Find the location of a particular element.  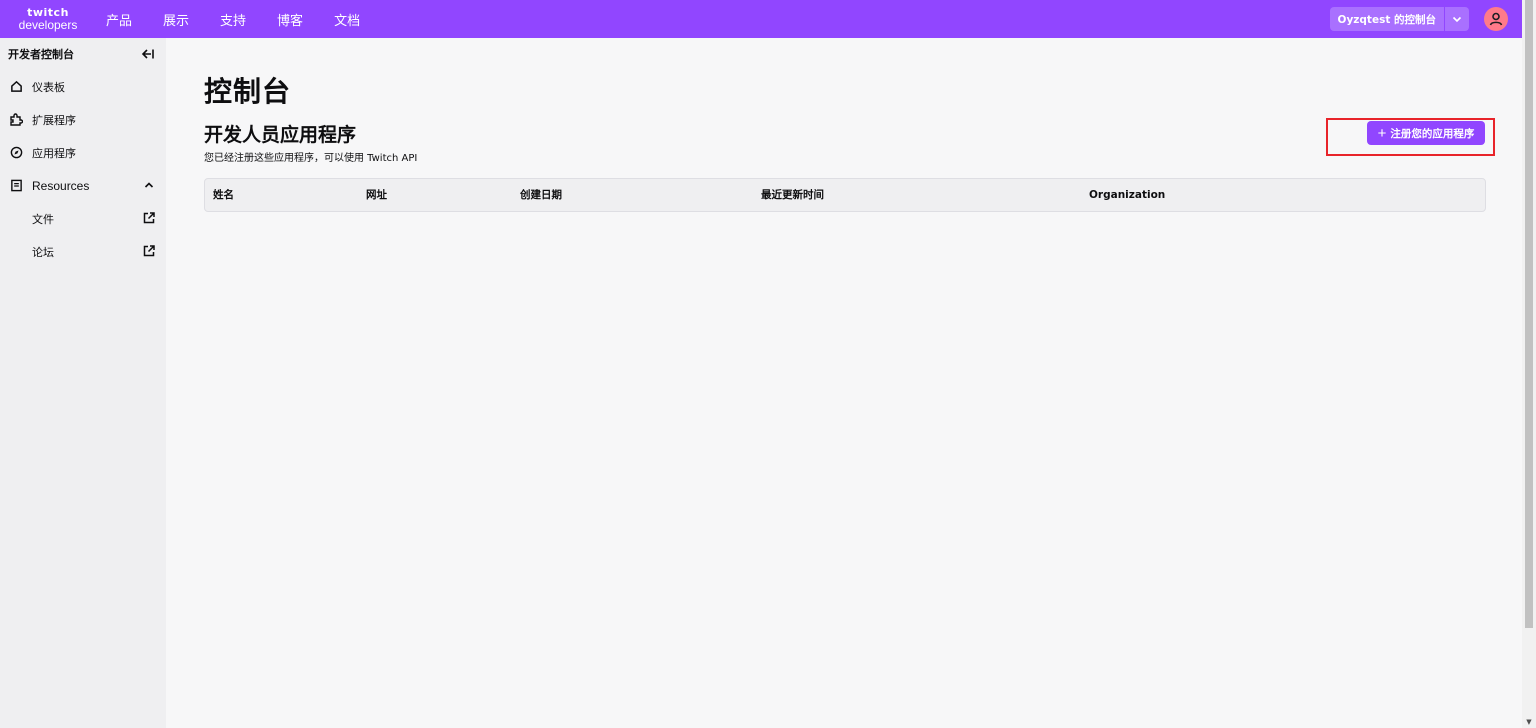

user-icon is located at coordinates (1496, 19).